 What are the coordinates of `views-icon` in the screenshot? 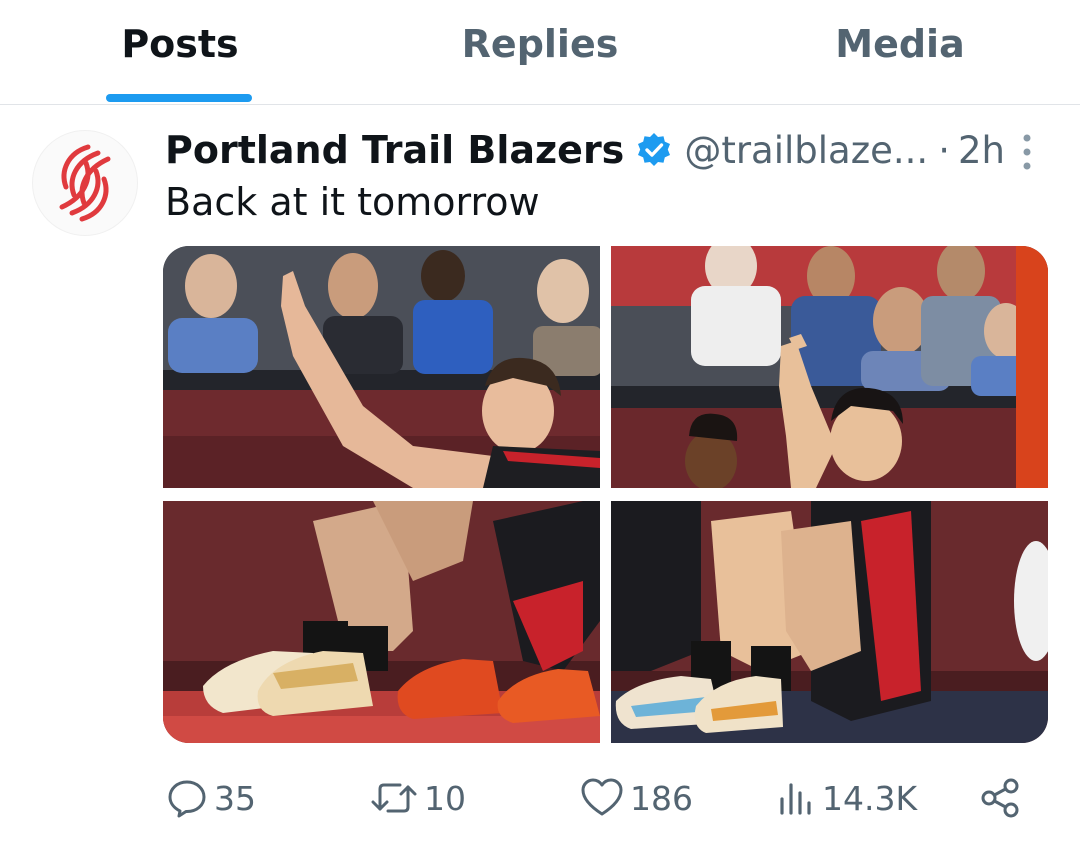 It's located at (795, 799).